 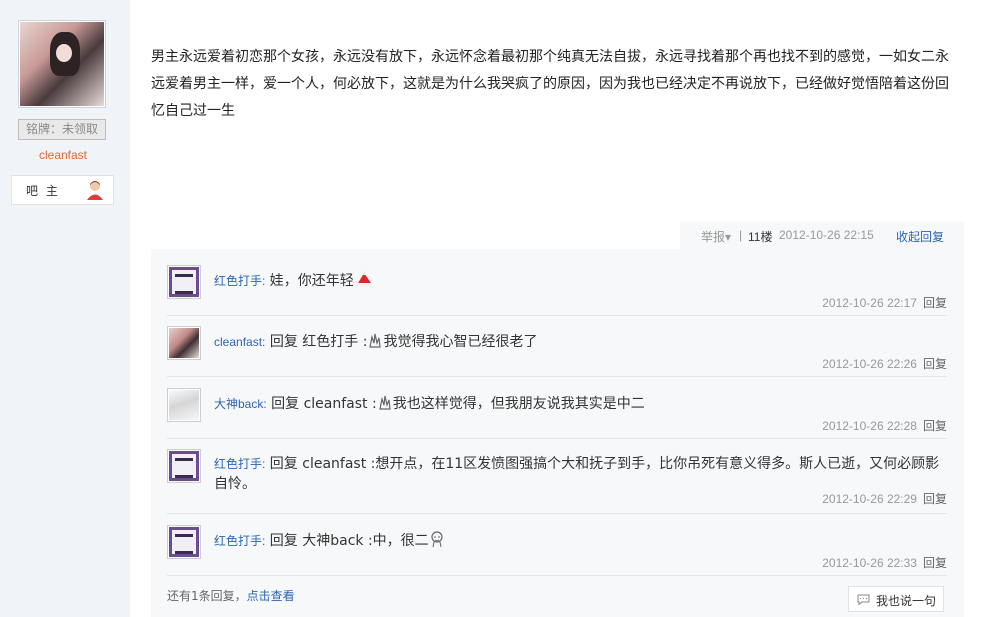 I want to click on post-toolbar: 举报▾ | 11楼 2012-10-26 22:15 收起回复, so click(x=822, y=235).